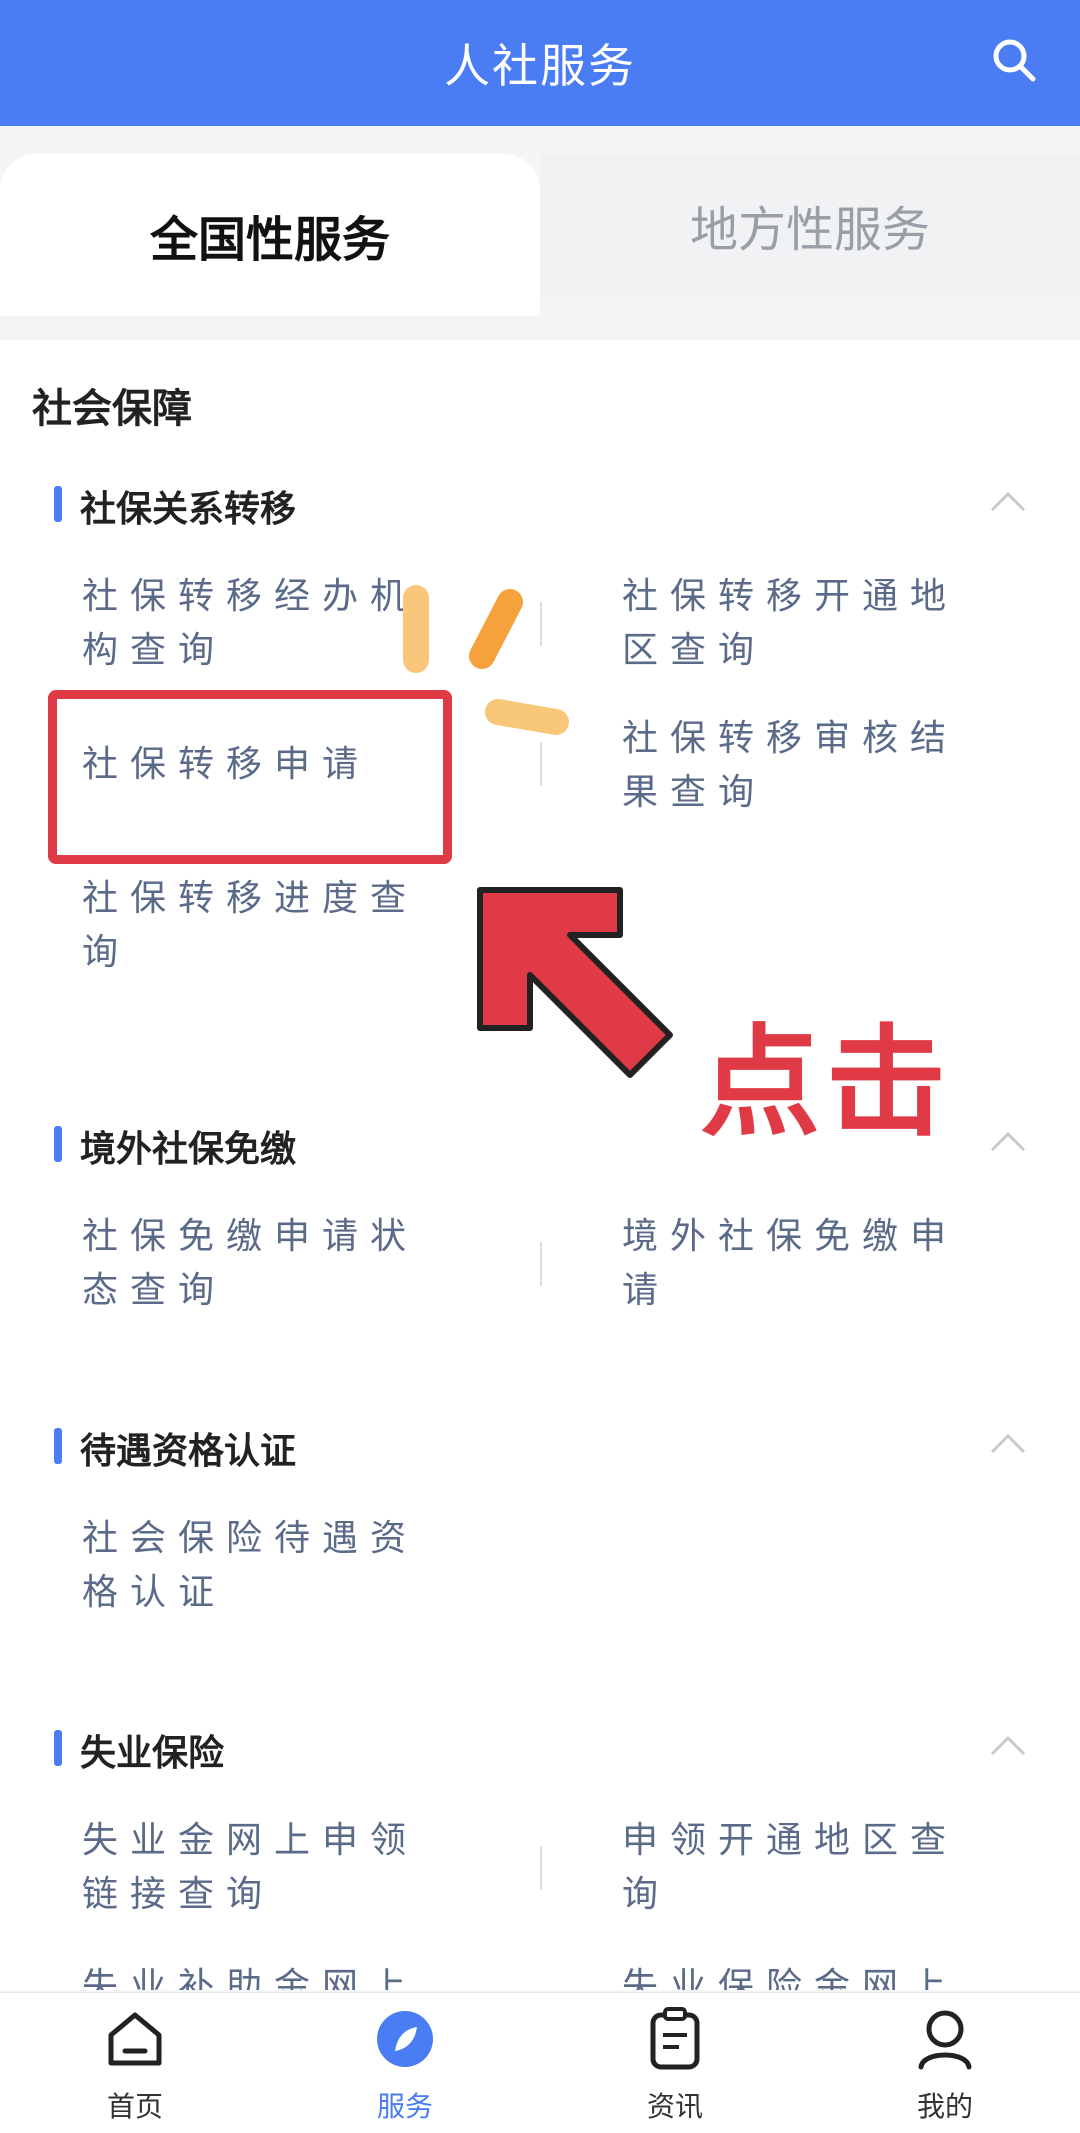 The height and width of the screenshot is (2133, 1080). I want to click on nav-item-news: 资讯, so click(675, 2063).